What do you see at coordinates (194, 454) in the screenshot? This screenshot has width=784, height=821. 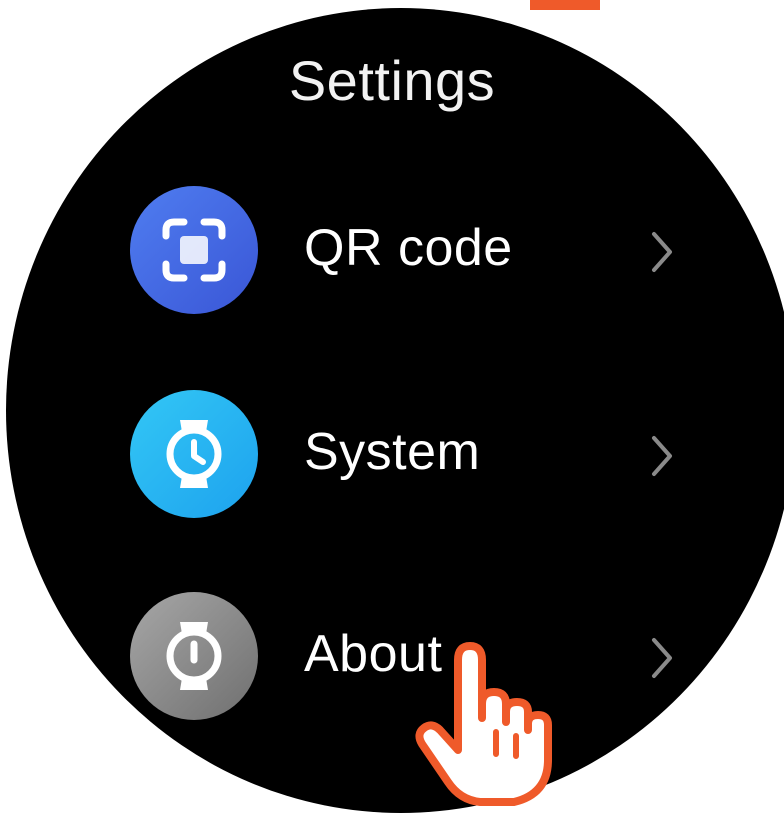 I see `watch-clock-icon` at bounding box center [194, 454].